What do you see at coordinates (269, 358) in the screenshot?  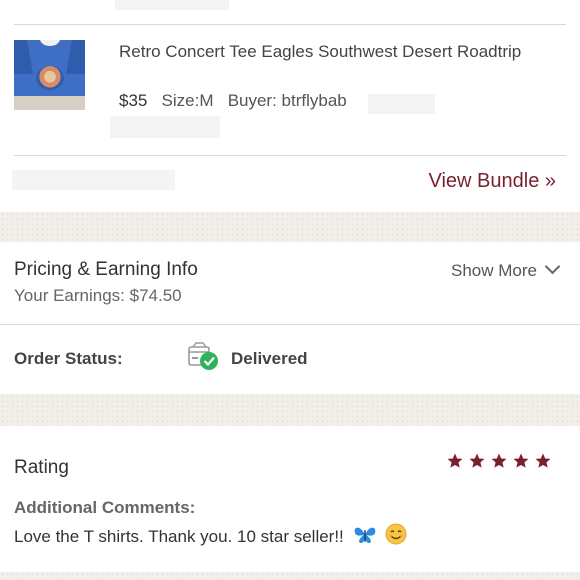 I see `order-status-value: Delivered` at bounding box center [269, 358].